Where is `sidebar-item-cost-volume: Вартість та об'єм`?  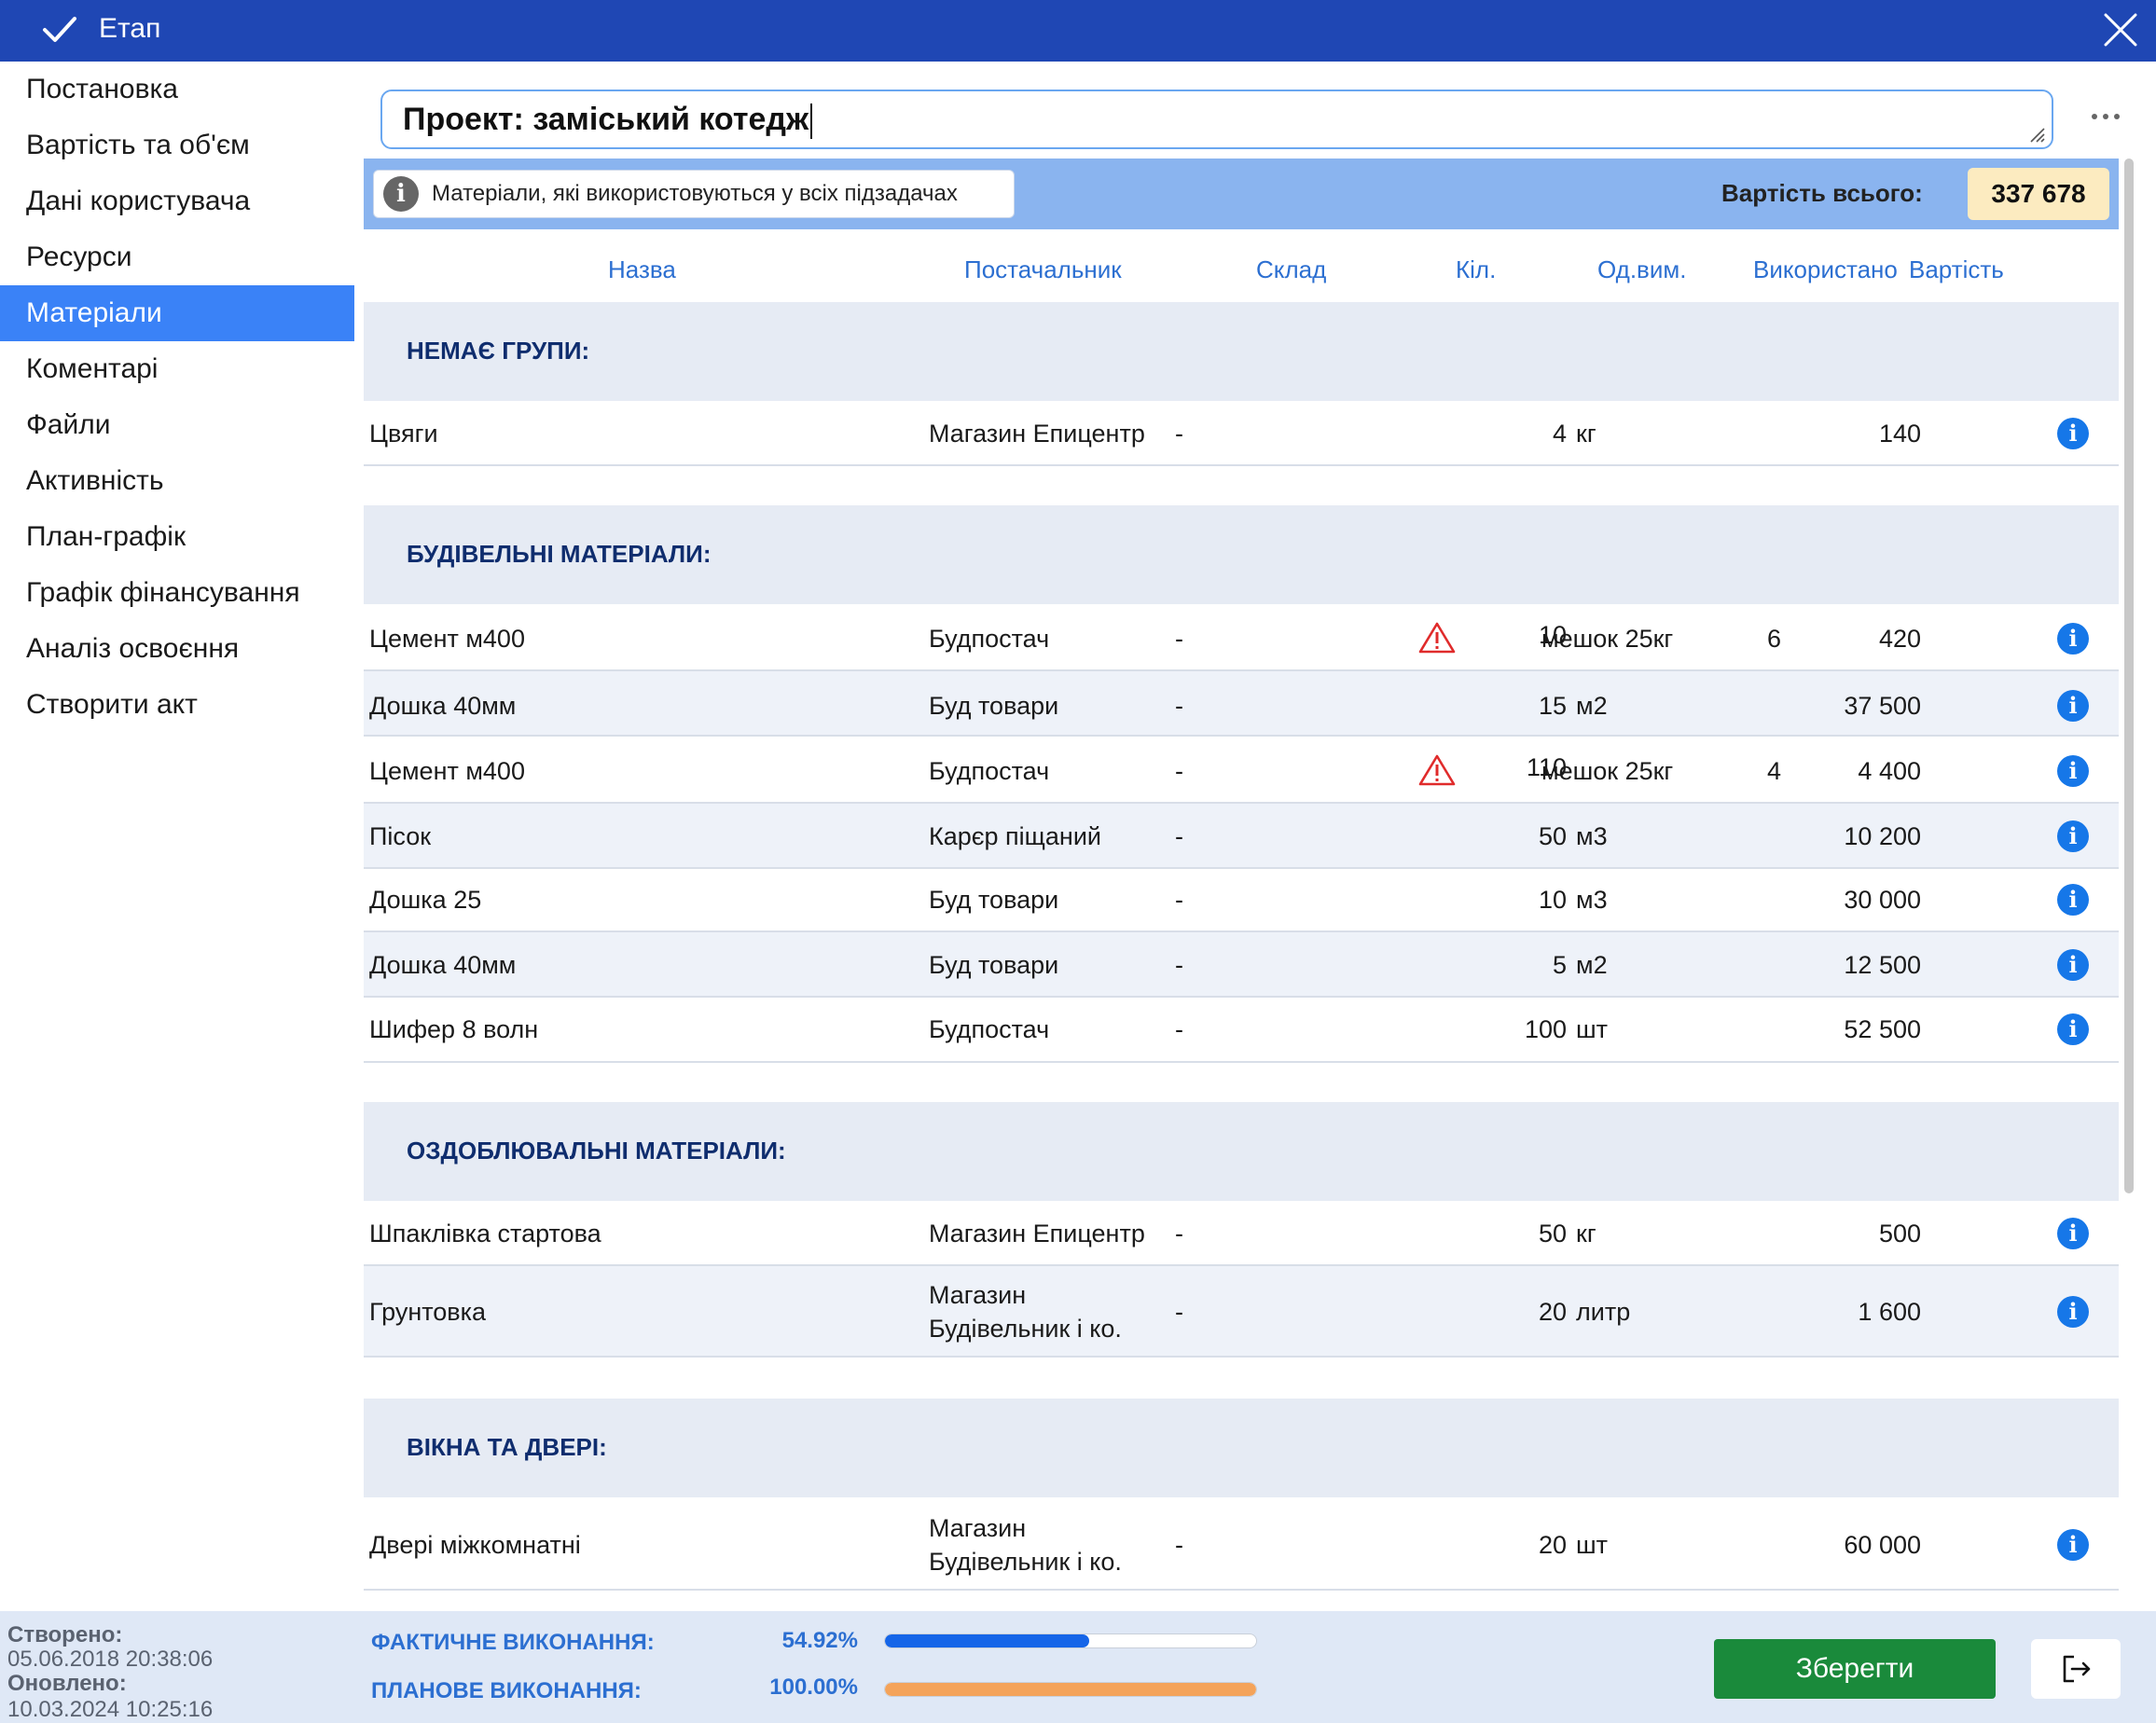
sidebar-item-cost-volume: Вартість та об'єм is located at coordinates (177, 145).